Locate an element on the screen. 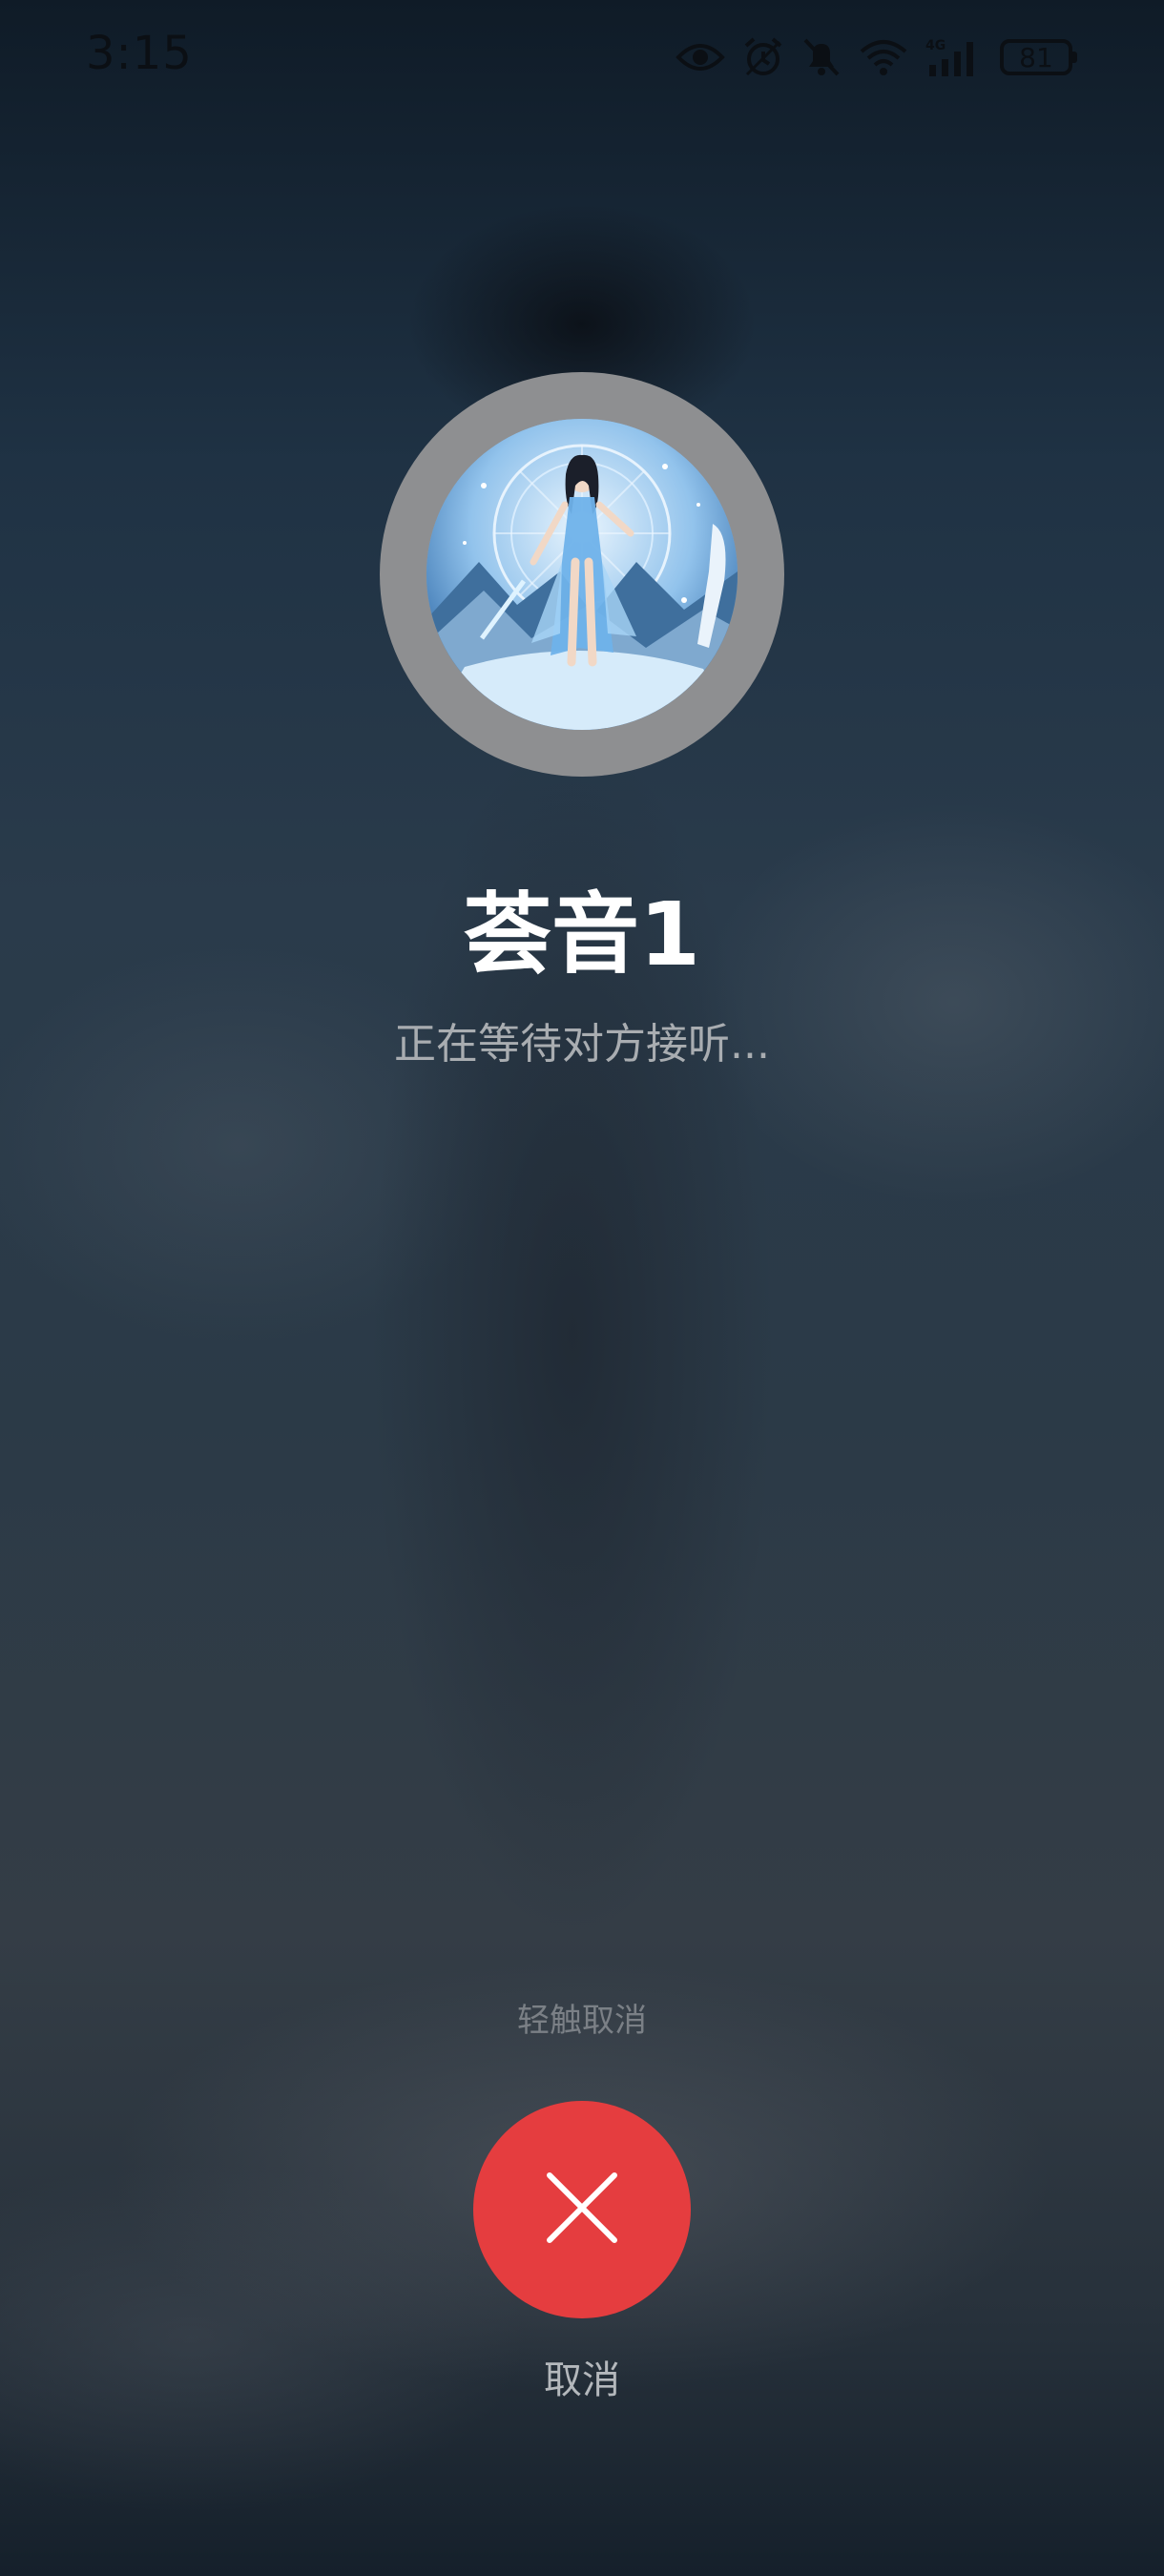 The width and height of the screenshot is (1164, 2576). battery-icon: 81 is located at coordinates (1038, 57).